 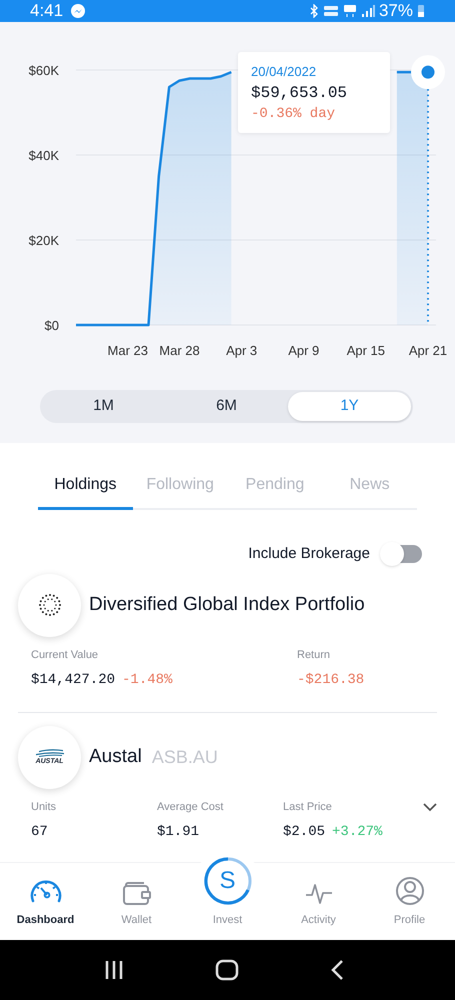 What do you see at coordinates (73, 680) in the screenshot?
I see `stat-value: $14,427.20` at bounding box center [73, 680].